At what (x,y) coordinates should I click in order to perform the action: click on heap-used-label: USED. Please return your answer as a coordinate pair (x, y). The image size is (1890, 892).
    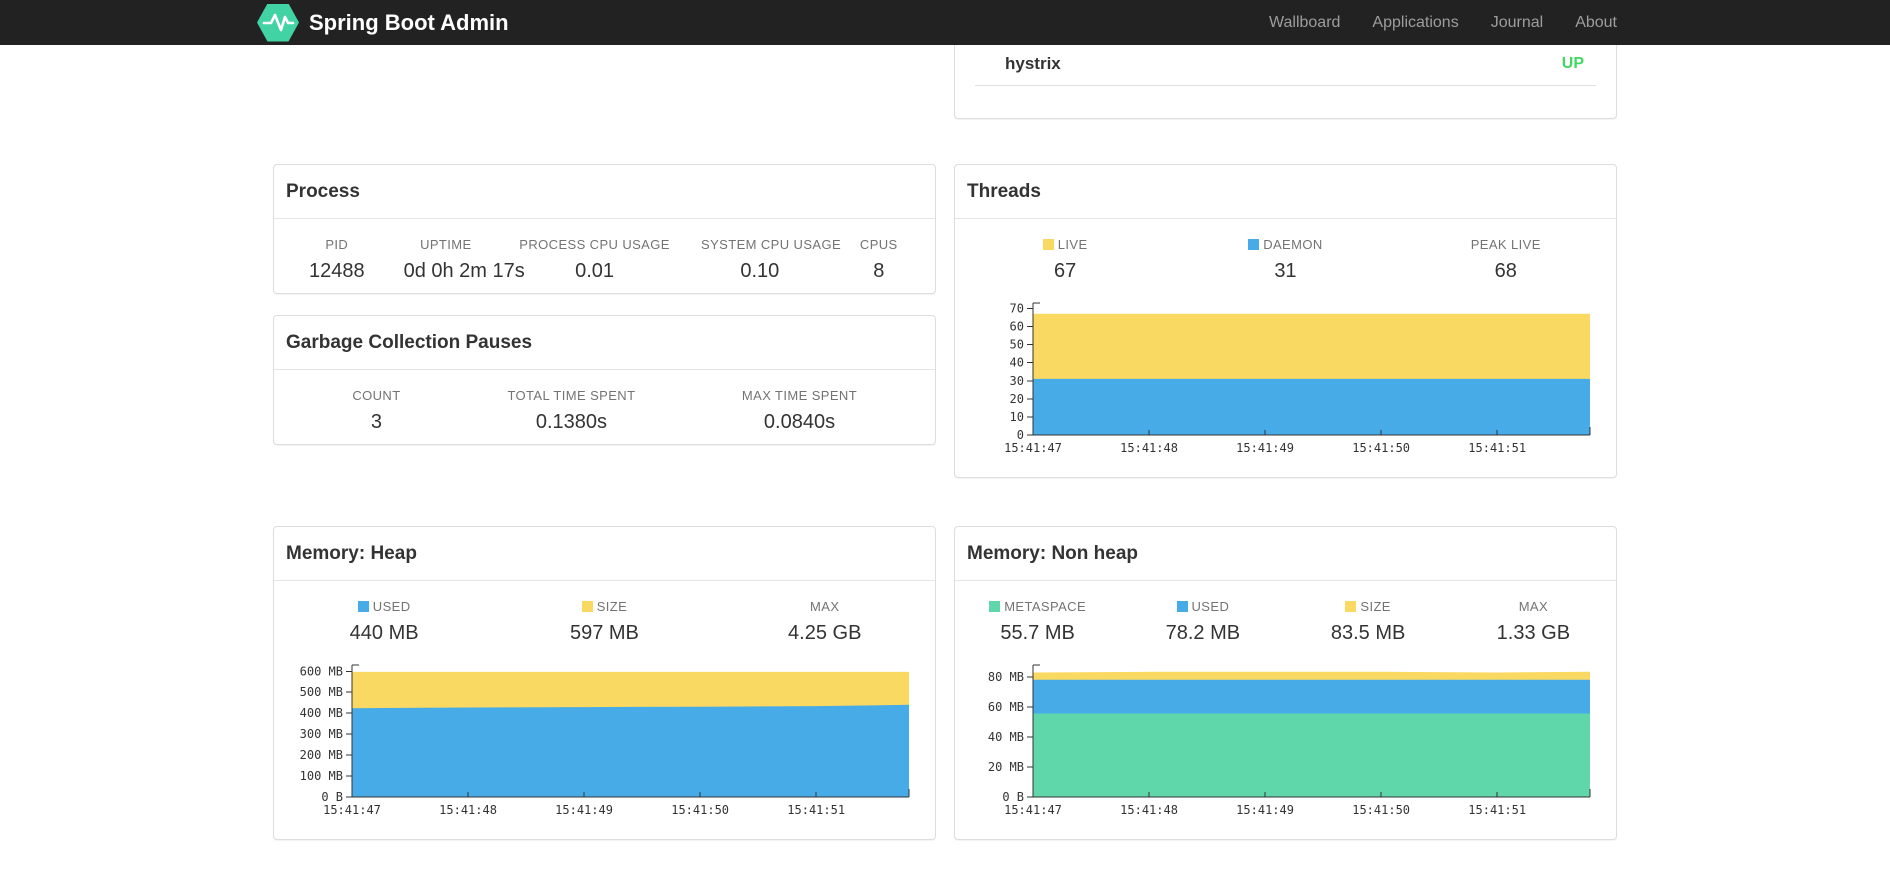
    Looking at the image, I should click on (384, 598).